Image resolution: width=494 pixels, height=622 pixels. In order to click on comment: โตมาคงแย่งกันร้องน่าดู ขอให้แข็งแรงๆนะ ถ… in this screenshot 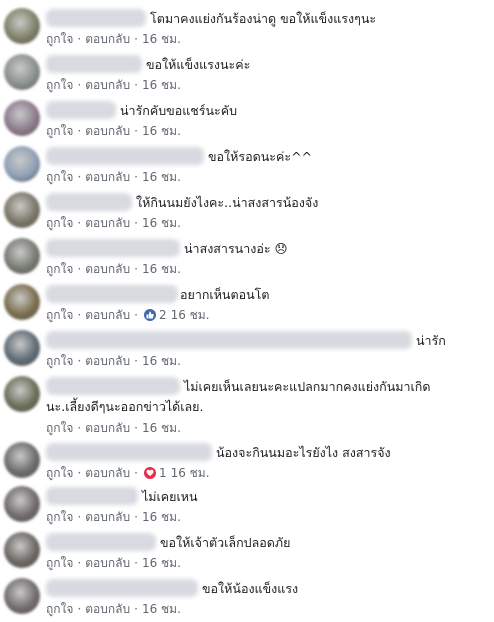, I will do `click(247, 29)`.